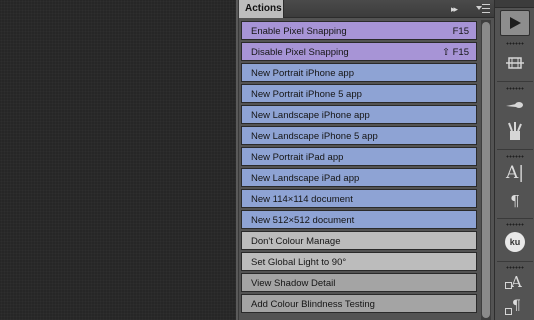 This screenshot has height=320, width=534. I want to click on brush-icon, so click(514, 105).